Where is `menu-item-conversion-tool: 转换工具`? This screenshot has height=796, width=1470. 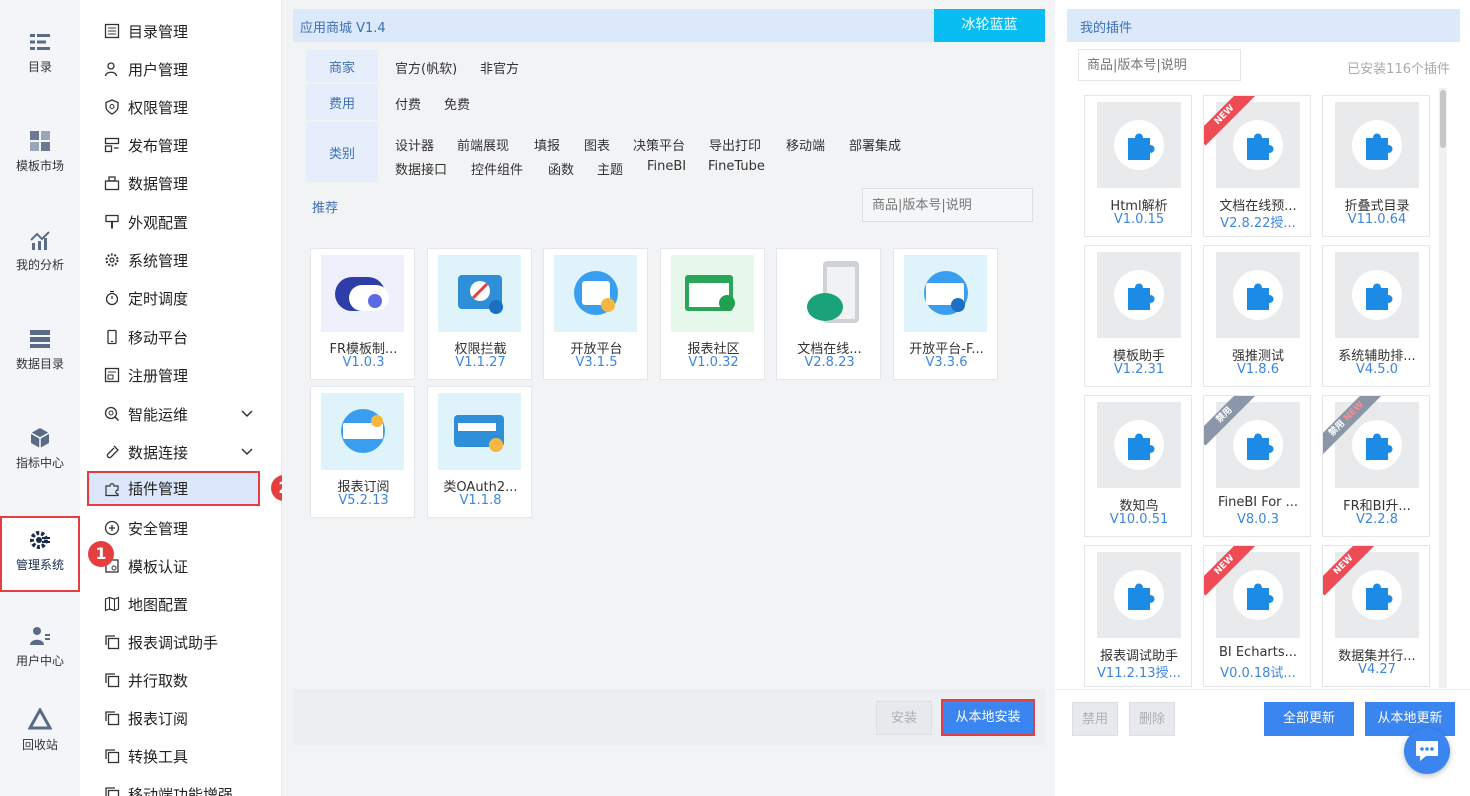
menu-item-conversion-tool: 转换工具 is located at coordinates (180, 756).